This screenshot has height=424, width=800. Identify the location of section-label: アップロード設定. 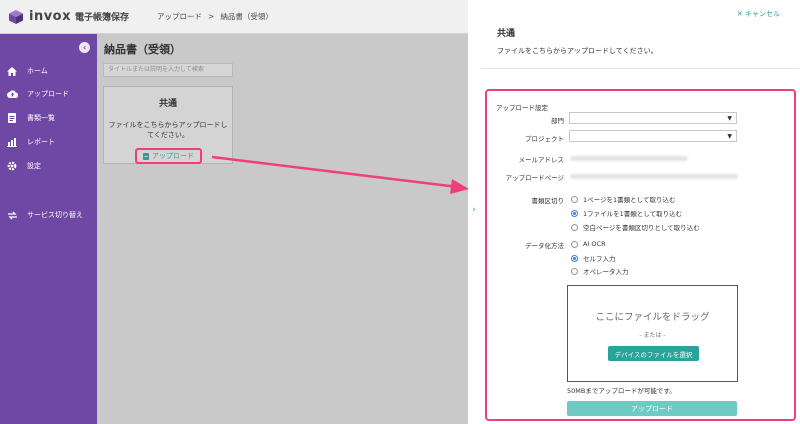
(522, 108).